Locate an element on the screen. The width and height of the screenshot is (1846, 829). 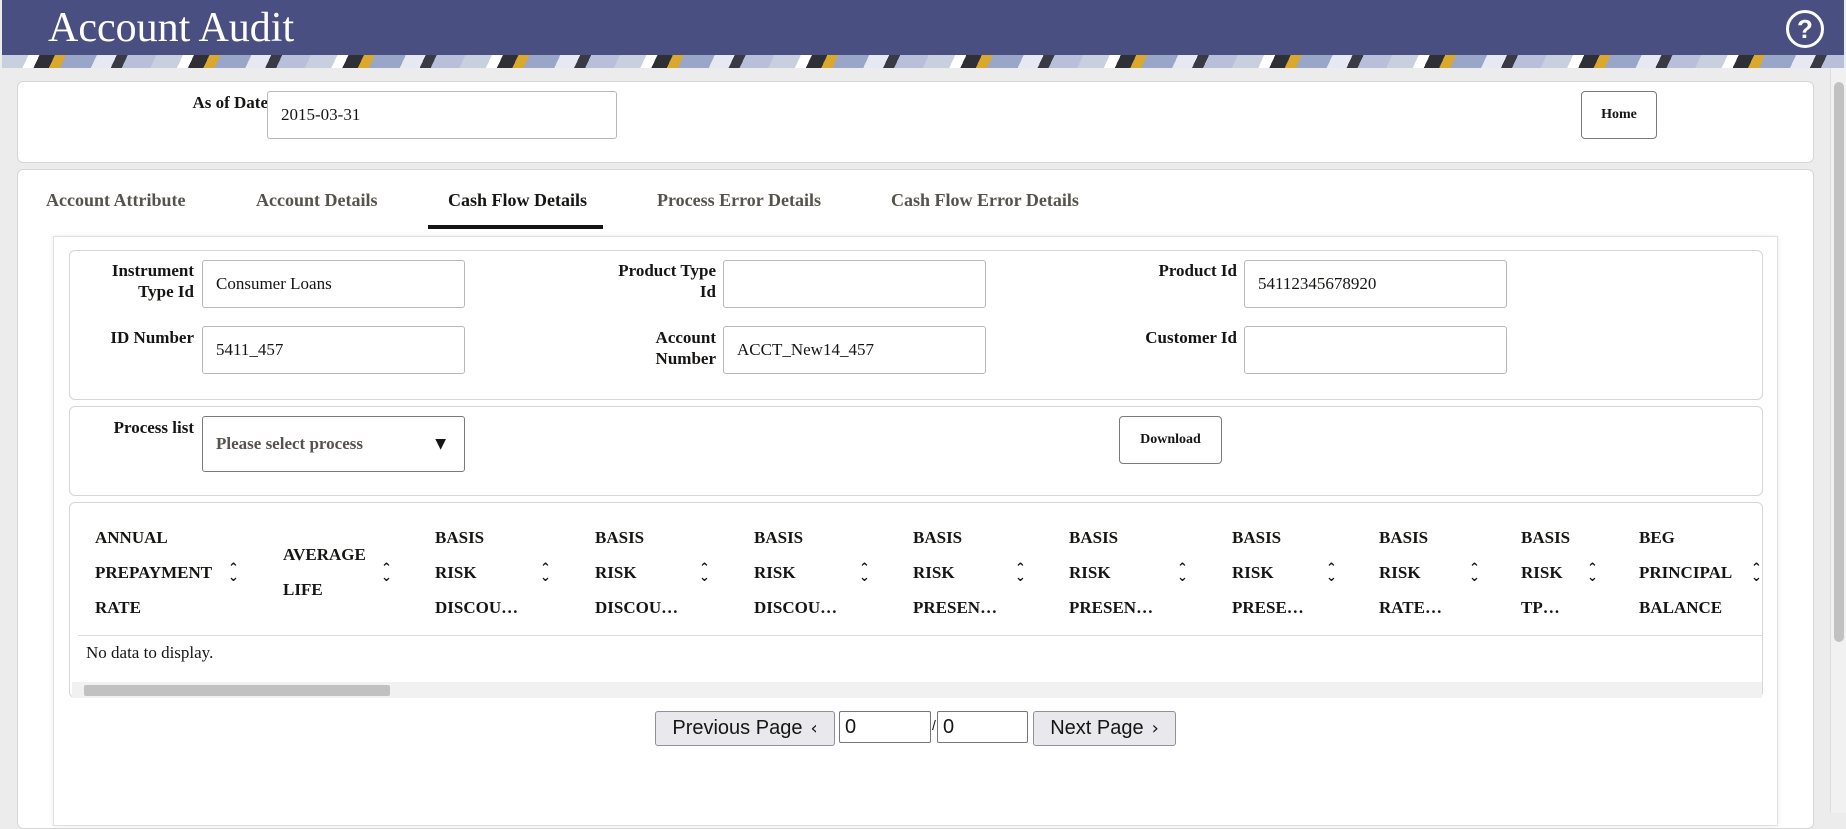
previous-page-label: Previous Page is located at coordinates (737, 728).